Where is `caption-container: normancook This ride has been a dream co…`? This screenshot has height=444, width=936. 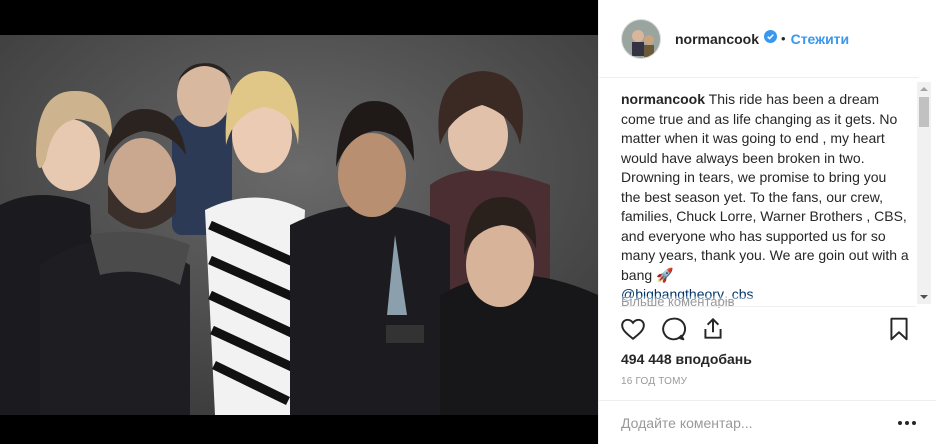
caption-container: normancook This ride has been a dream co… is located at coordinates (765, 197).